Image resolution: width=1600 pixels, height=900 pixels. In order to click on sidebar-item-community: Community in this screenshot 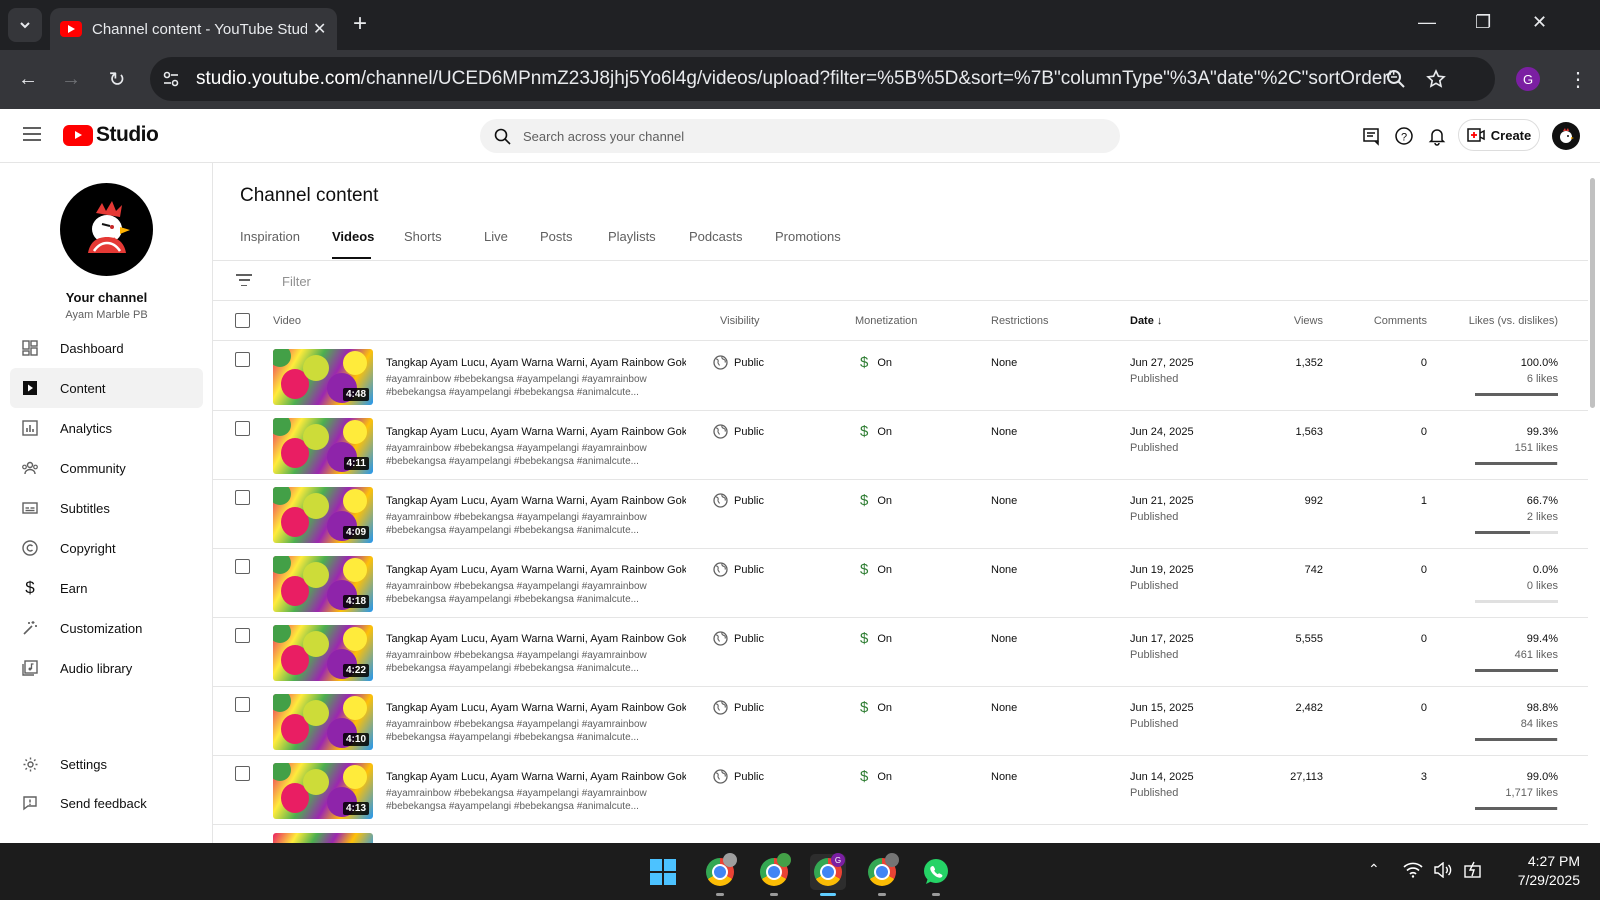, I will do `click(106, 468)`.